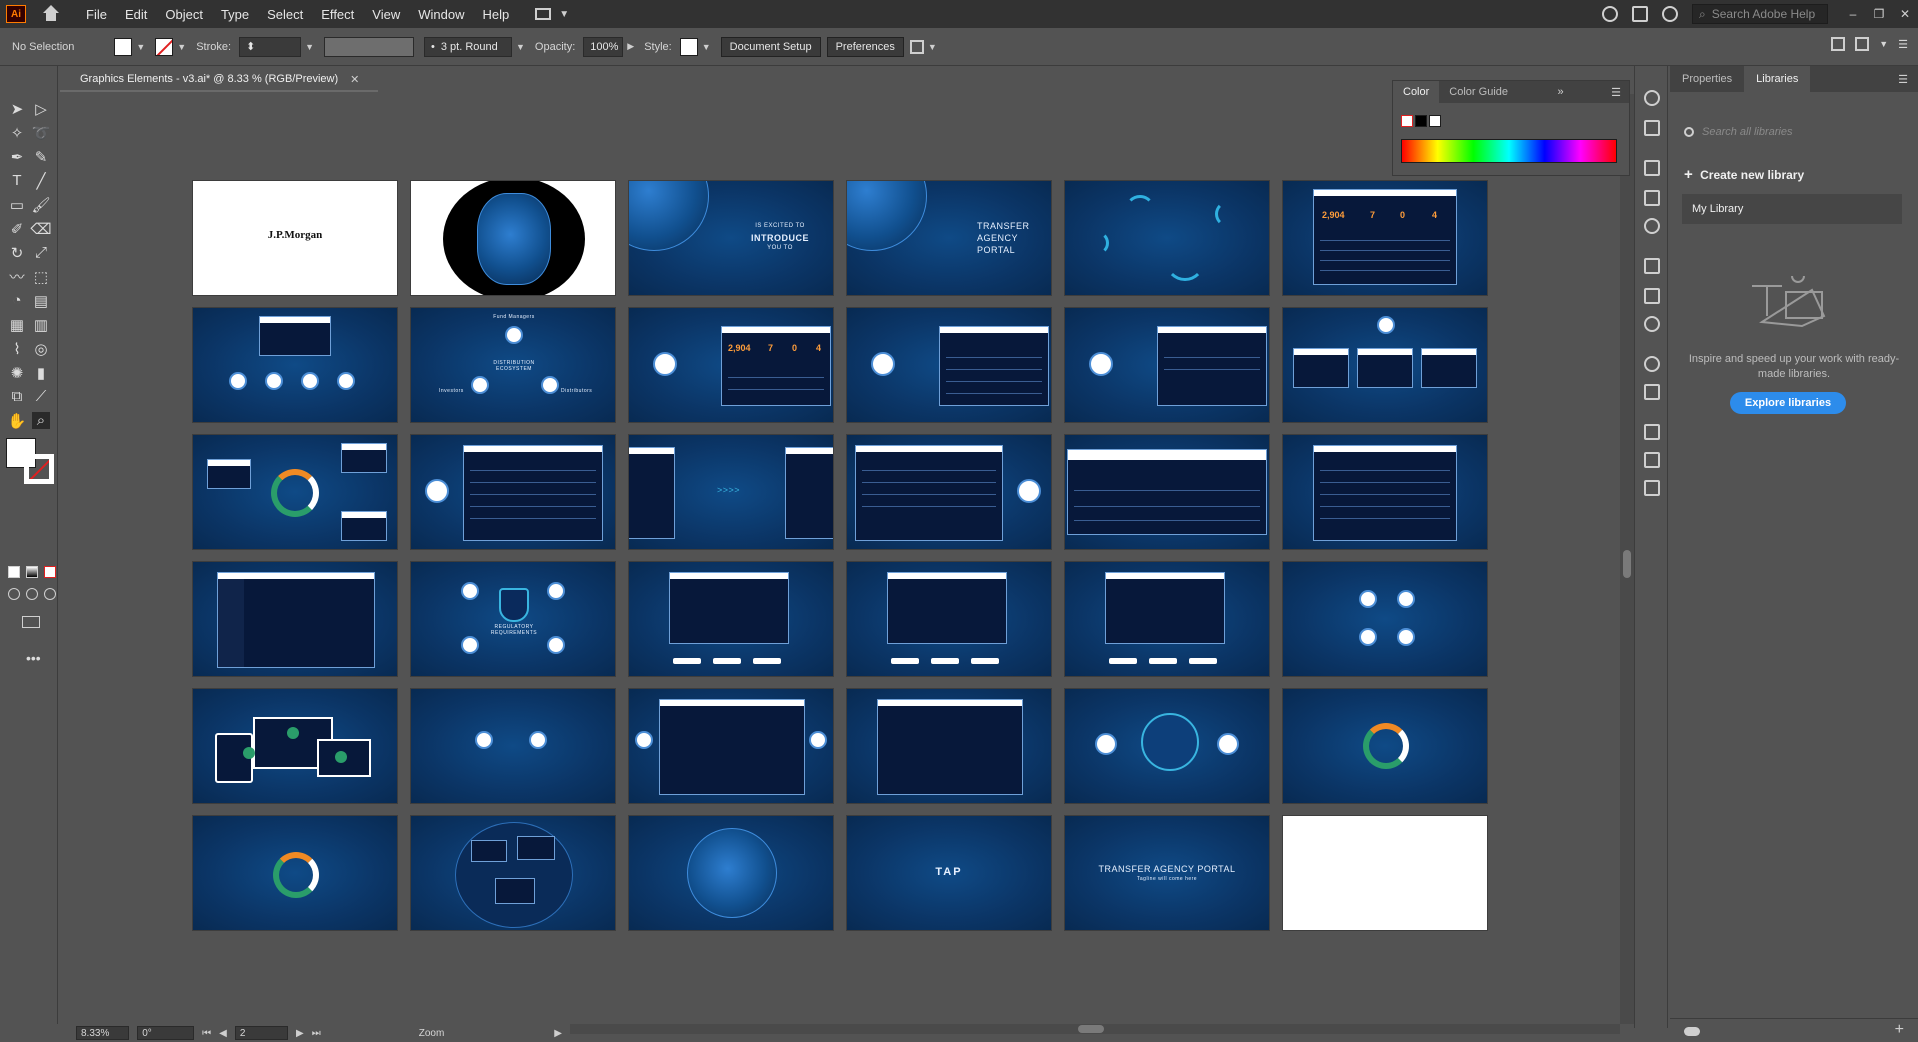  Describe the element at coordinates (731, 873) in the screenshot. I see `artboard-globe-centered` at that location.